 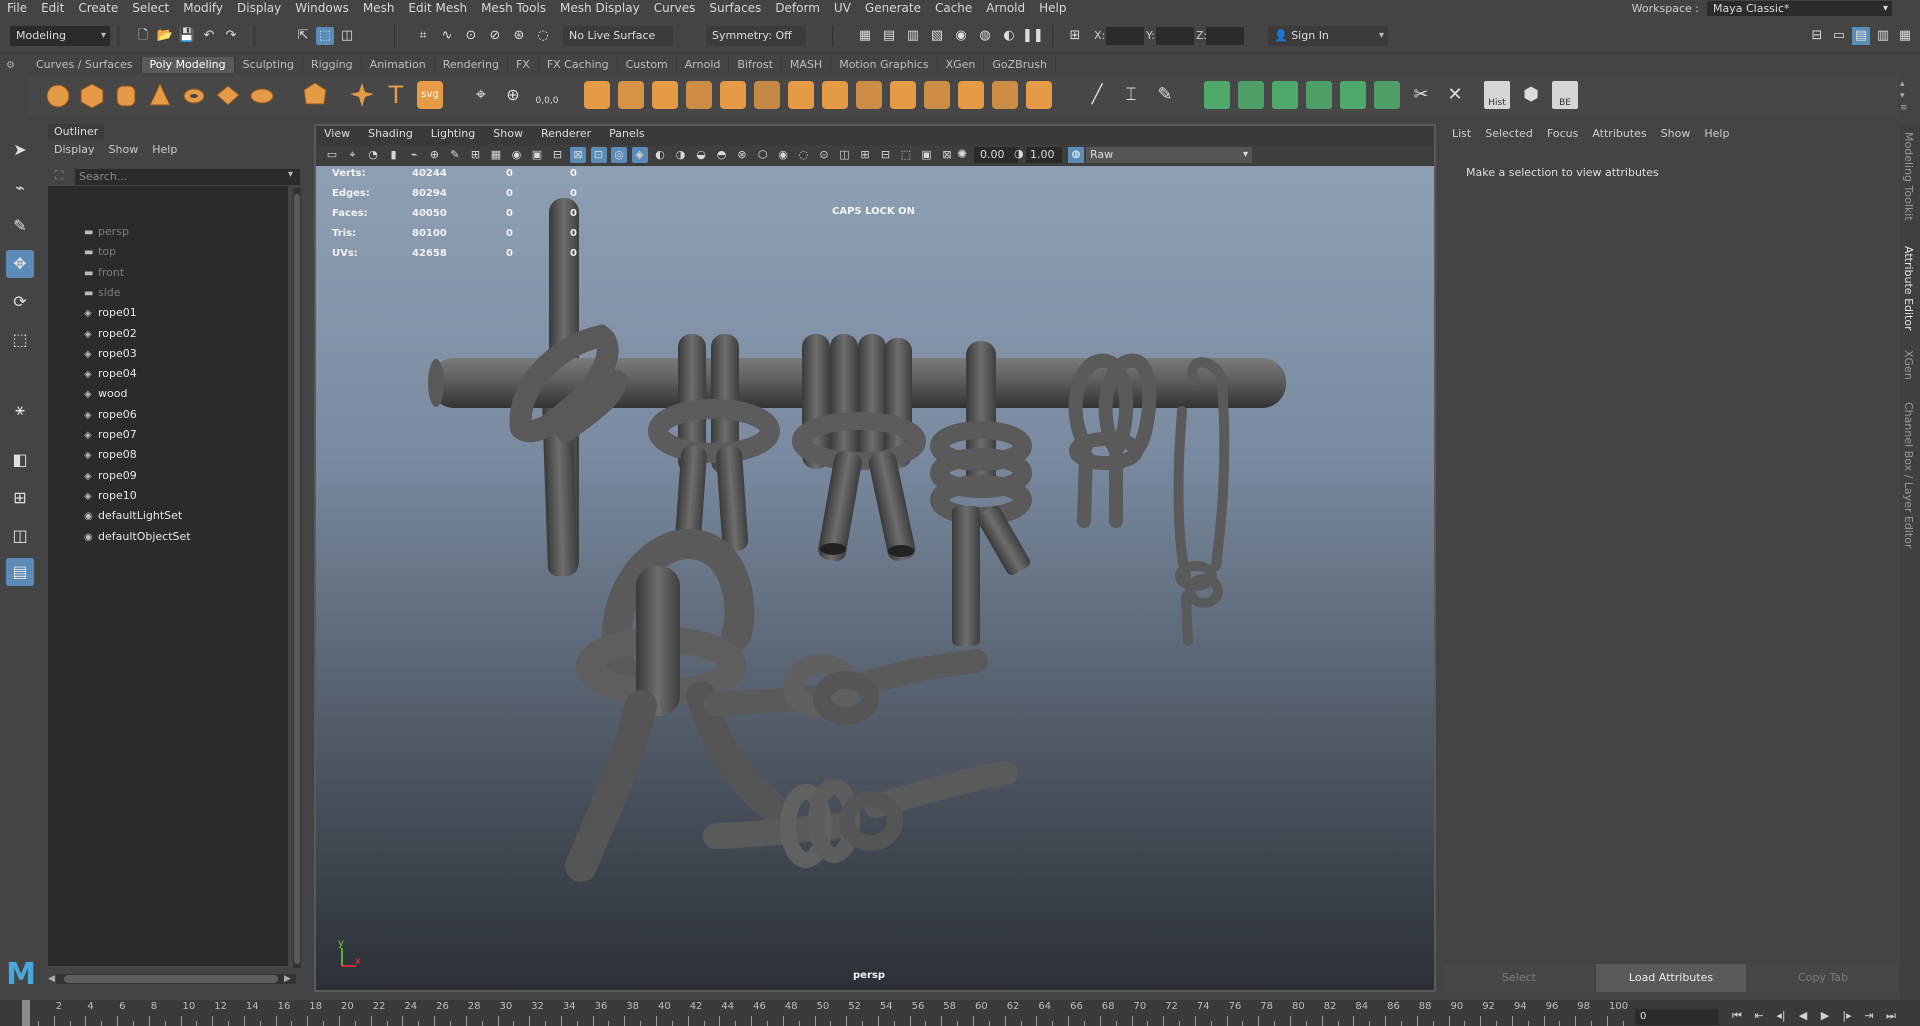 What do you see at coordinates (597, 95) in the screenshot?
I see `extrude-icon` at bounding box center [597, 95].